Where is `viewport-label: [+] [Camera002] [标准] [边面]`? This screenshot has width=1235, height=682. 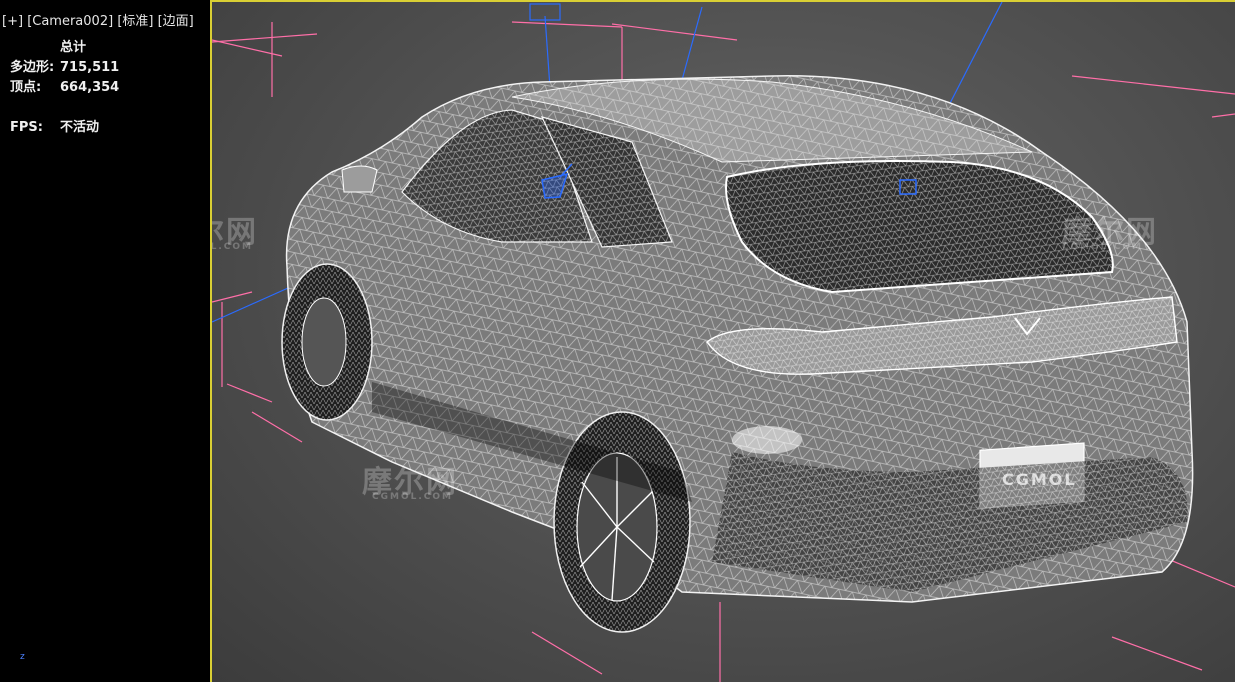 viewport-label: [+] [Camera002] [标准] [边面] is located at coordinates (98, 19).